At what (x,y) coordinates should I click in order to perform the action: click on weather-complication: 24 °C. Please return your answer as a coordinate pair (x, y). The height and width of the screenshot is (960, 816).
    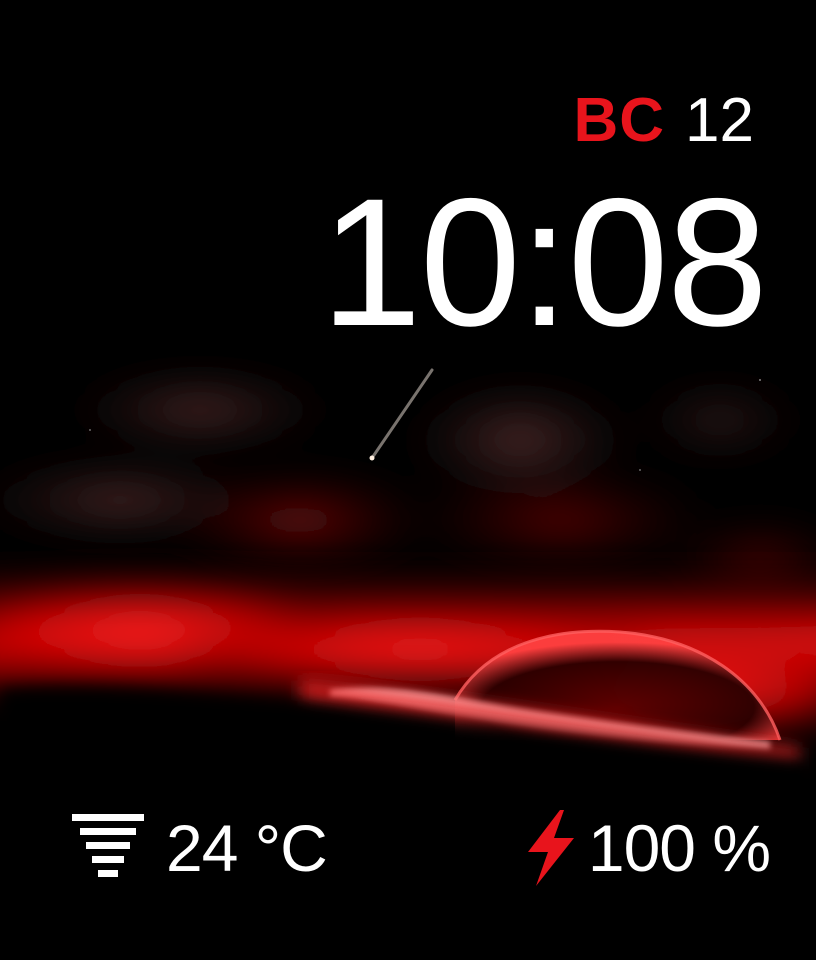
    Looking at the image, I should click on (199, 848).